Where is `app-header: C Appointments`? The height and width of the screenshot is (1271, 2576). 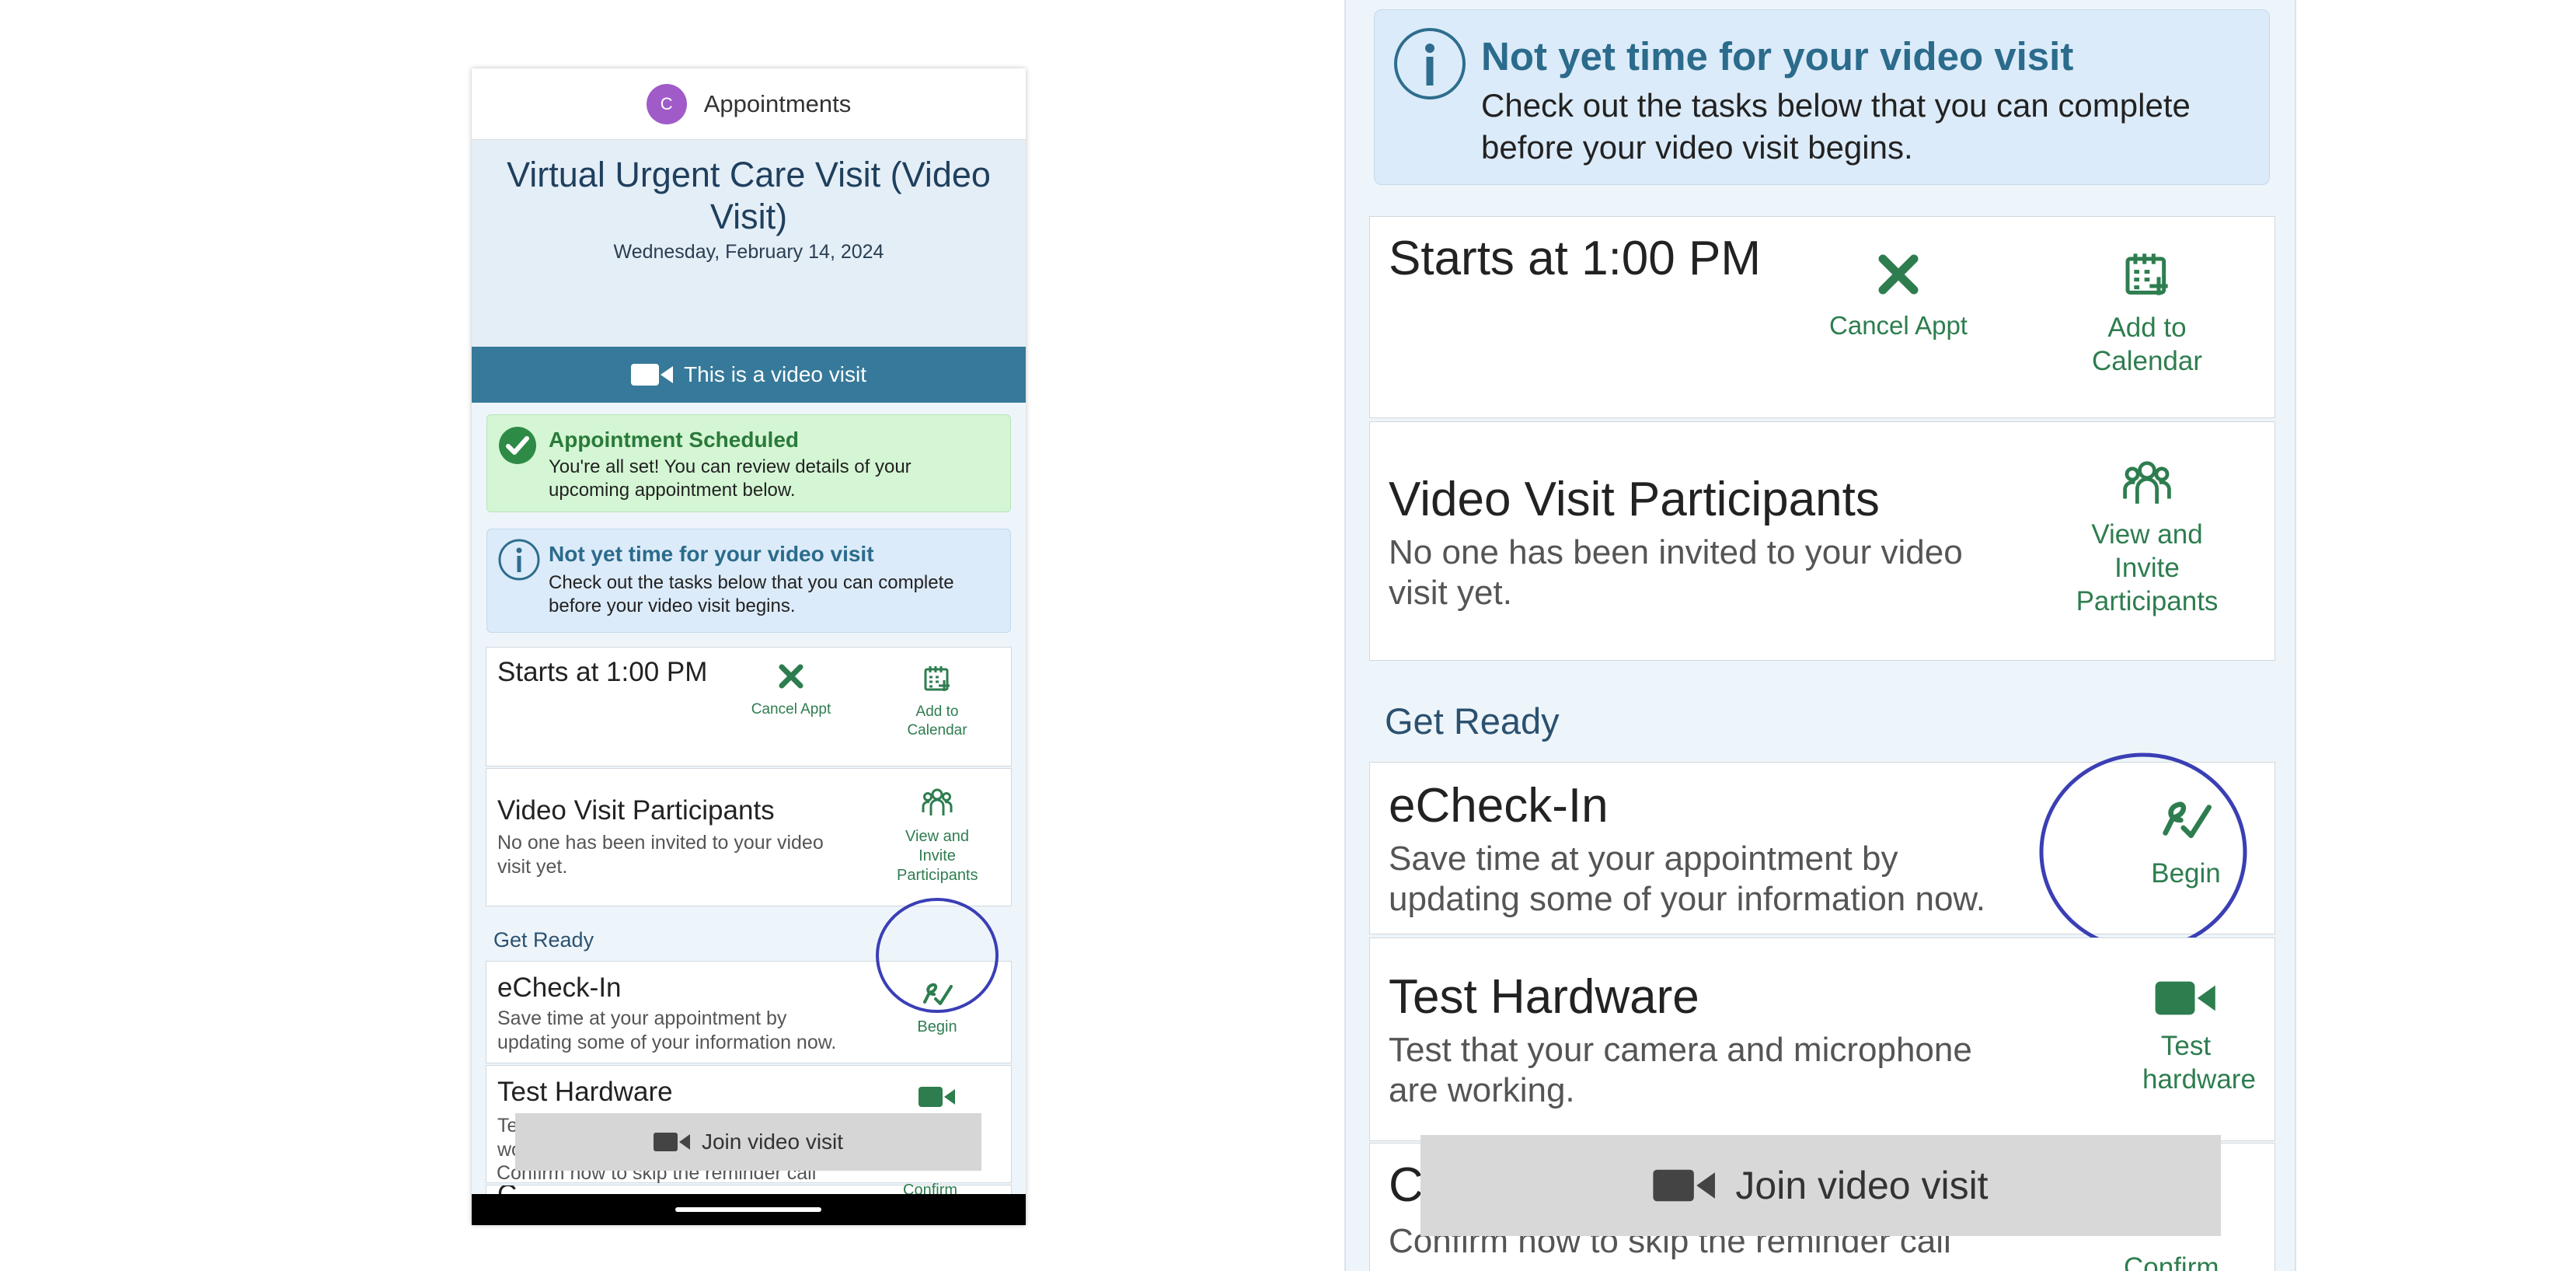
app-header: C Appointments is located at coordinates (749, 104).